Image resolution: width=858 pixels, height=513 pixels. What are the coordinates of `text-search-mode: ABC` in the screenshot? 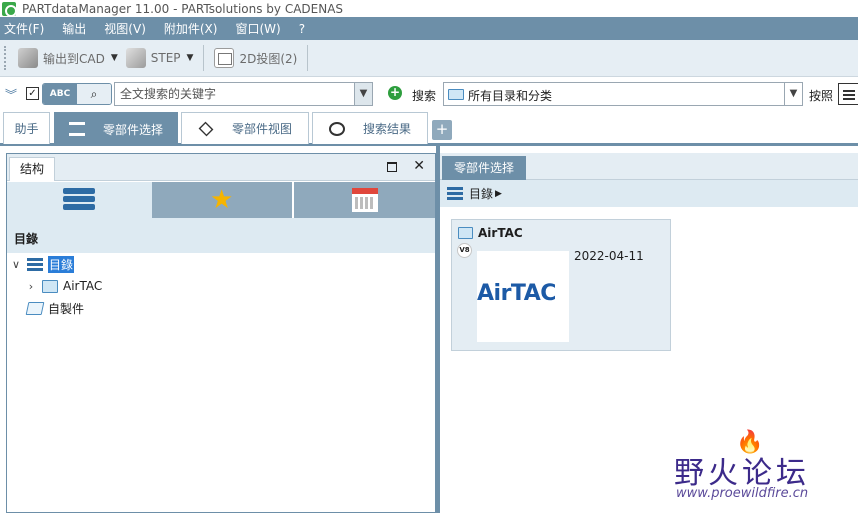 It's located at (60, 94).